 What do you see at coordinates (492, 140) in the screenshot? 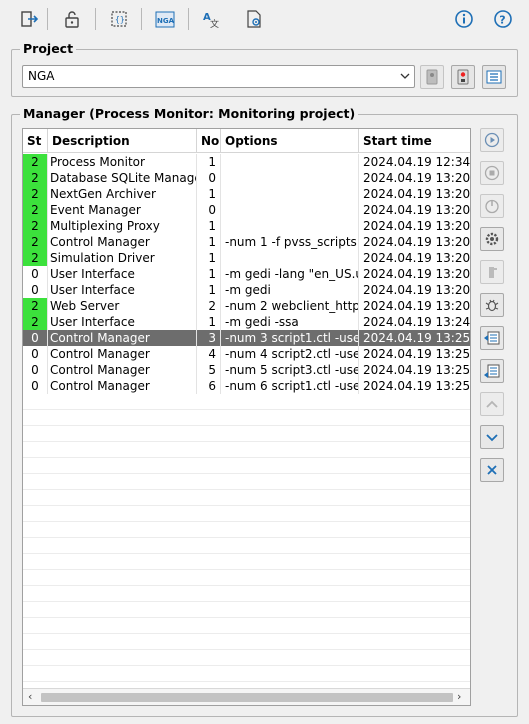
I see `start-manager-button` at bounding box center [492, 140].